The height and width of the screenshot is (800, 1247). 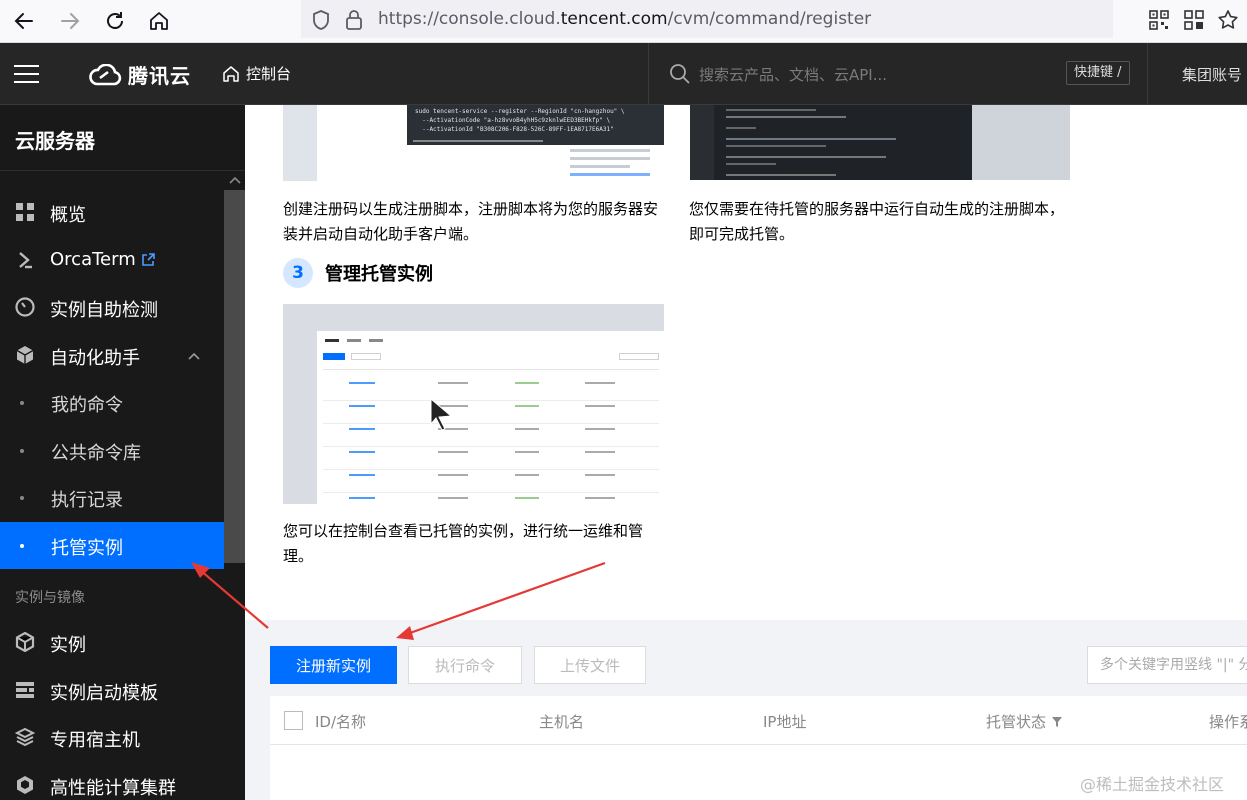 I want to click on cube-icon, so click(x=25, y=642).